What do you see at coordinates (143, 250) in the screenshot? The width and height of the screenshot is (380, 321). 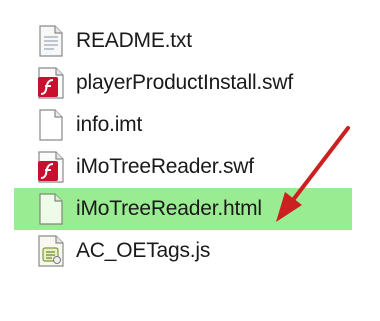 I see `file-name: AC_OETags.js` at bounding box center [143, 250].